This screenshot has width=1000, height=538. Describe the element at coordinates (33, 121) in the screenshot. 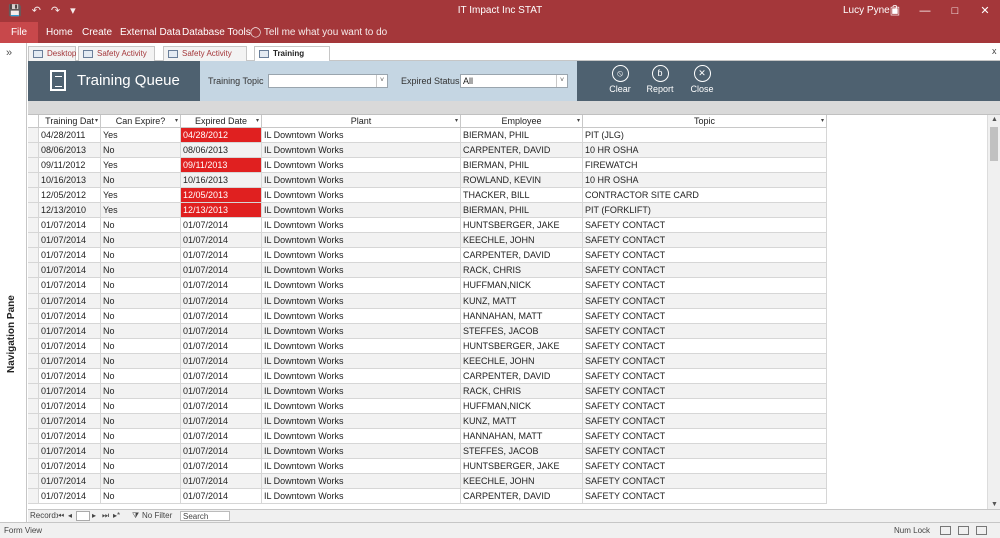

I see `select-all-cell` at that location.